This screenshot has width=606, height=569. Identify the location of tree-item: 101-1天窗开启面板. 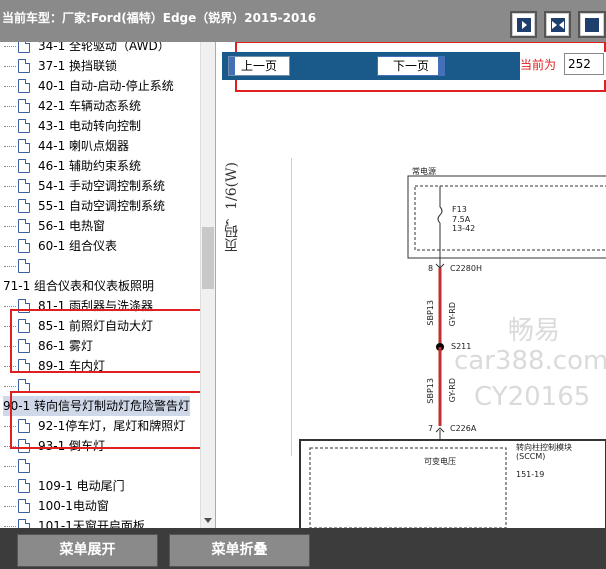
(100, 522).